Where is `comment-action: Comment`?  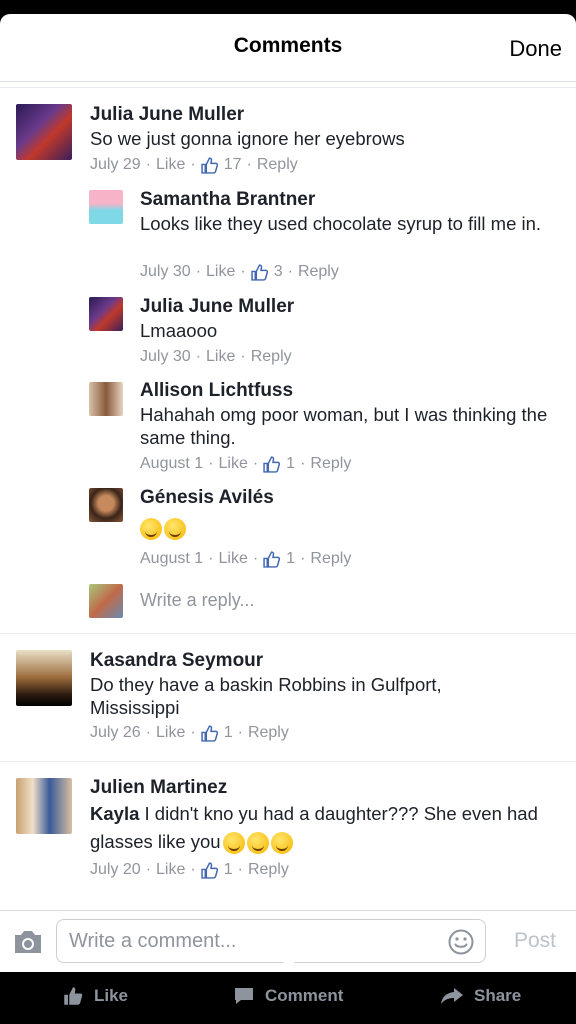
comment-action: Comment is located at coordinates (288, 996).